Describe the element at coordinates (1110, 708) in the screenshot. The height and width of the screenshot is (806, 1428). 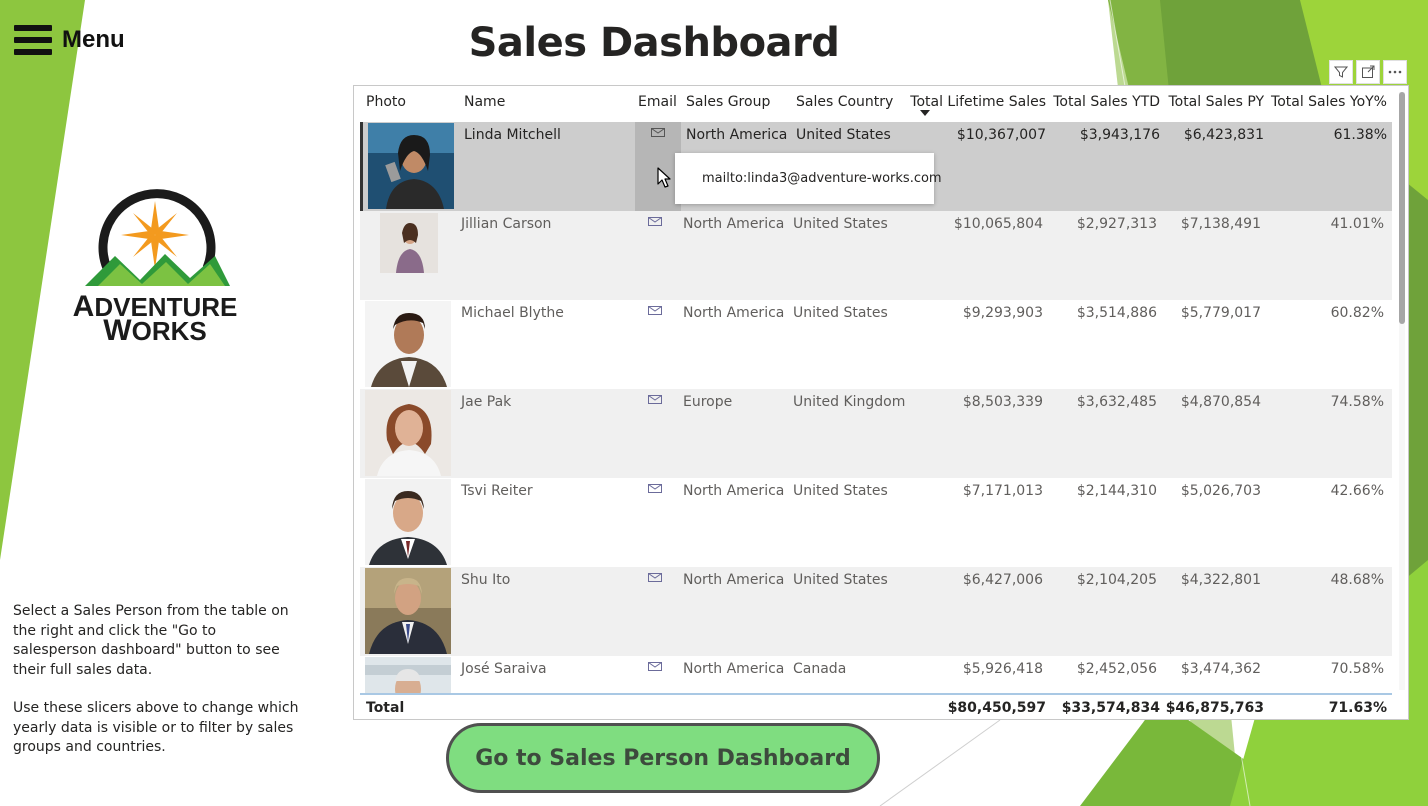
I see `total-sales-ytd: $33,574,834` at that location.